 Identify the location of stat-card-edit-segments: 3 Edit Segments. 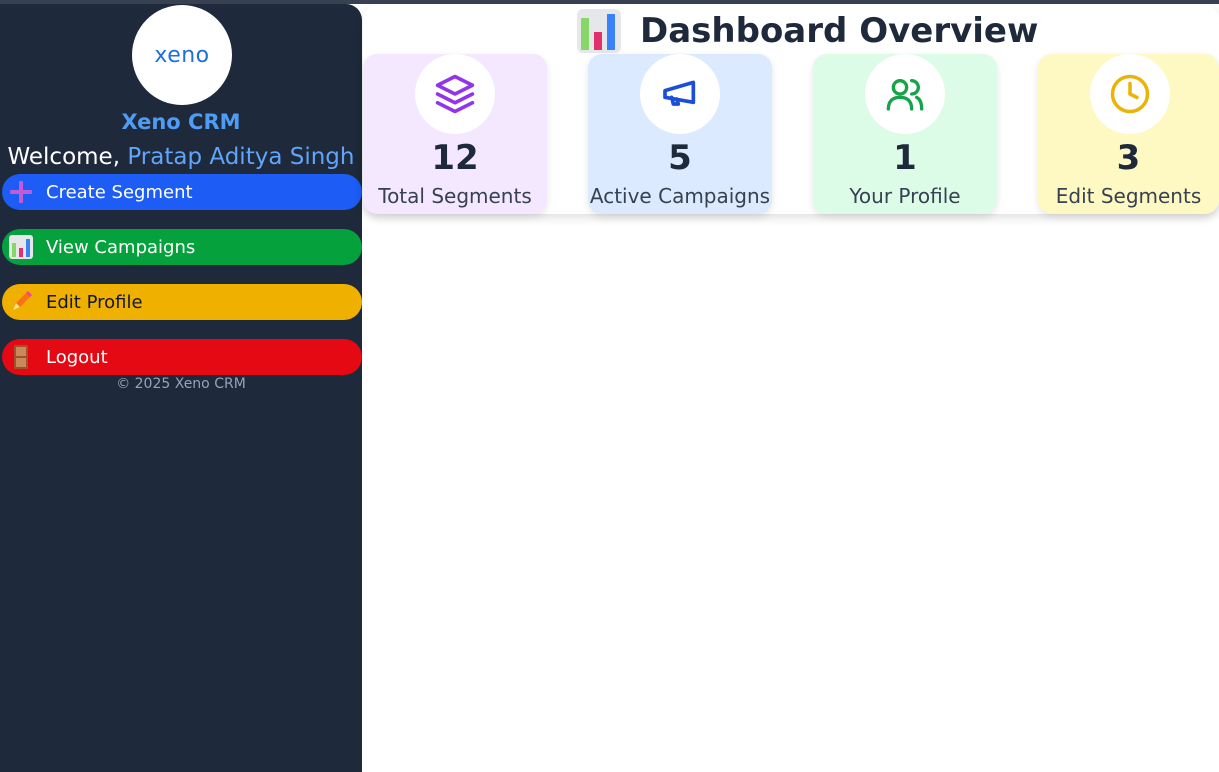
(1128, 134).